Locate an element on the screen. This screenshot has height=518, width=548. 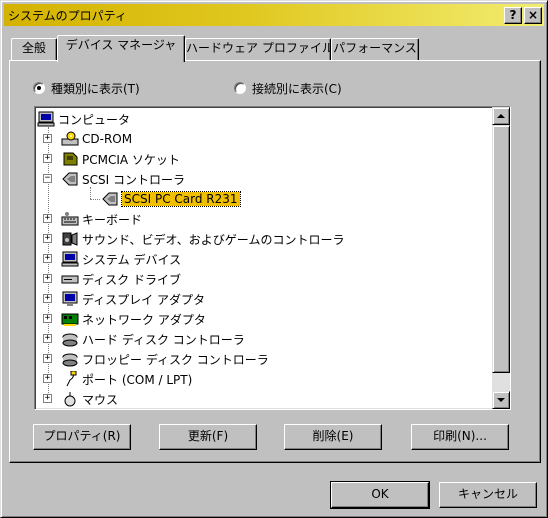
radio-by-type-indicator is located at coordinates (39, 88).